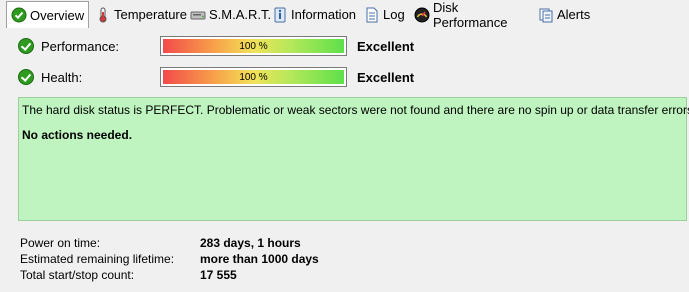 The height and width of the screenshot is (292, 689). I want to click on performance-percent: 100 %, so click(253, 46).